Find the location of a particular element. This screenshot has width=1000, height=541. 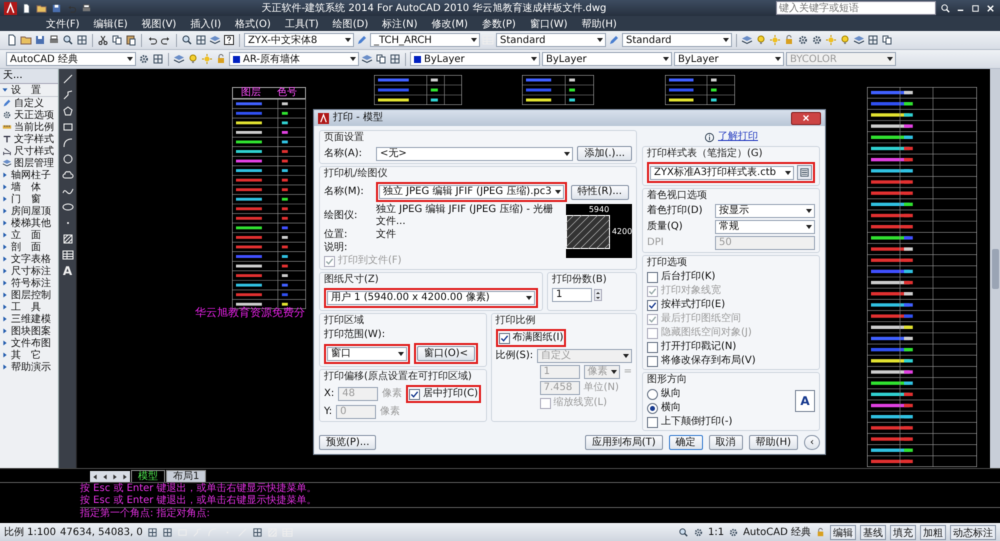

scrollbar-thumb is located at coordinates (995, 269).